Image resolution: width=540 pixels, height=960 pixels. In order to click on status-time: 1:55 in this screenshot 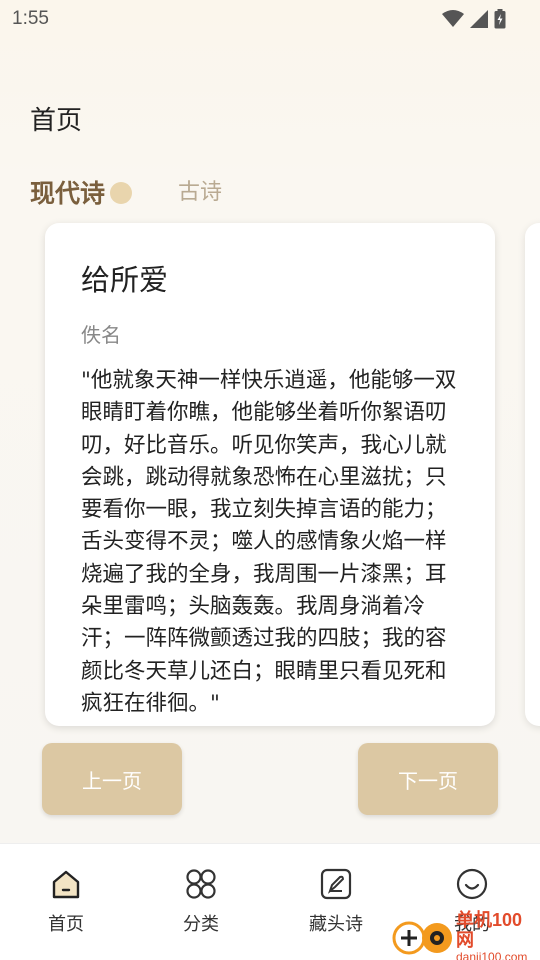, I will do `click(30, 18)`.